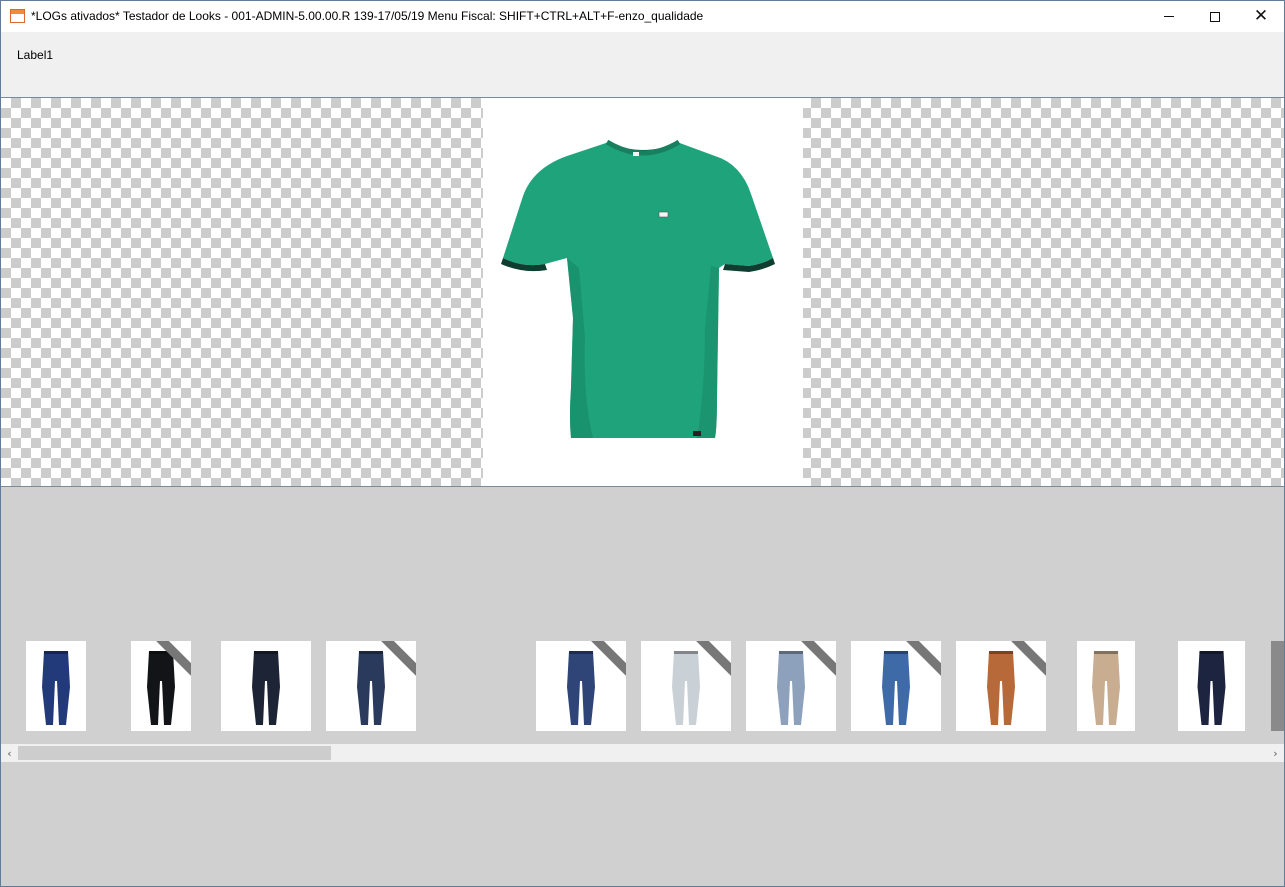 This screenshot has height=887, width=1285. I want to click on scroll-right-arrow-icon: ›, so click(1275, 753).